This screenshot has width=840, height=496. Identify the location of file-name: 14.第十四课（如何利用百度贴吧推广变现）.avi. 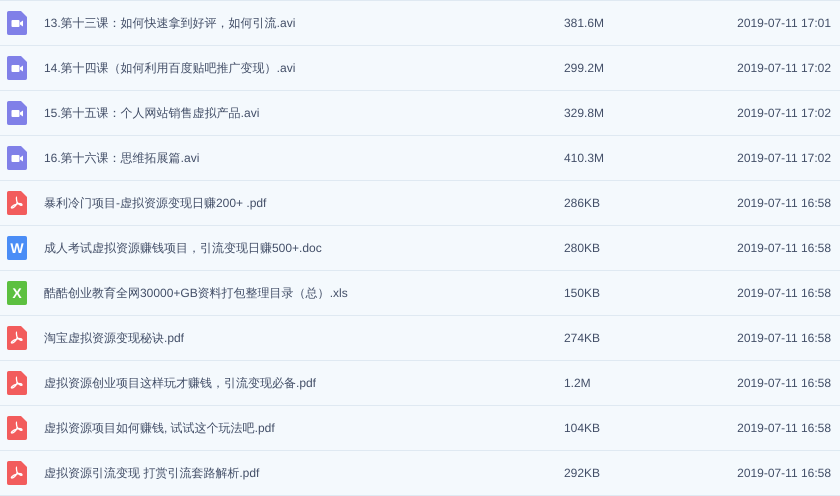
(304, 68).